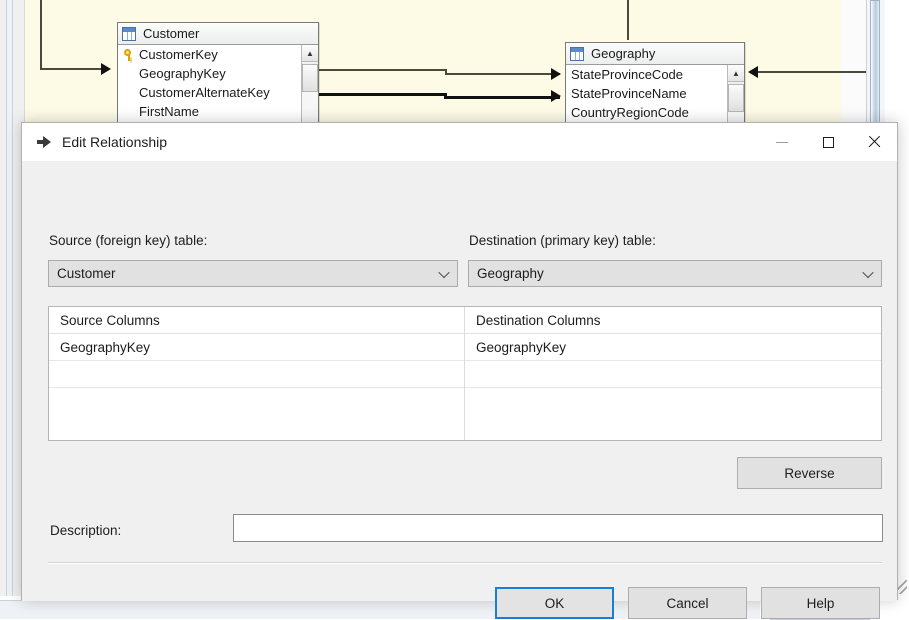 Image resolution: width=909 pixels, height=620 pixels. What do you see at coordinates (510, 273) in the screenshot?
I see `destination-table-value: Geography` at bounding box center [510, 273].